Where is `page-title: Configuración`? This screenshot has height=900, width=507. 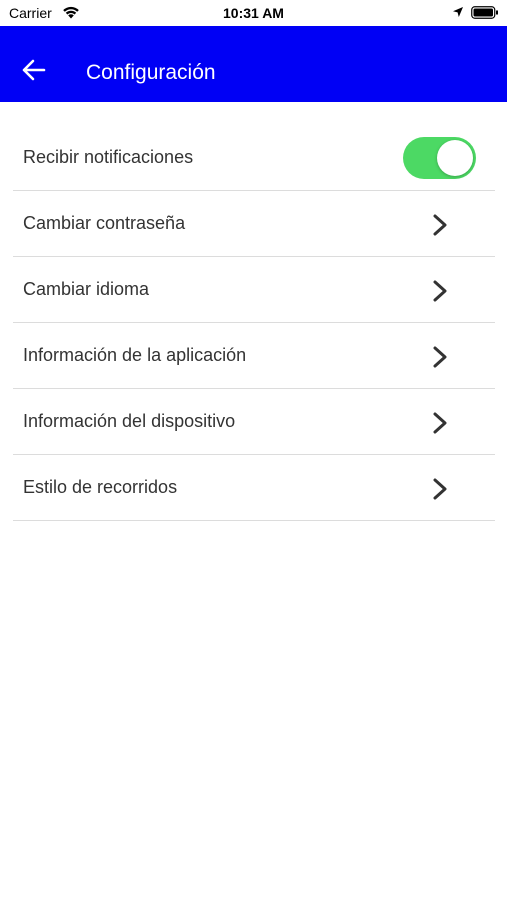 page-title: Configuración is located at coordinates (151, 72).